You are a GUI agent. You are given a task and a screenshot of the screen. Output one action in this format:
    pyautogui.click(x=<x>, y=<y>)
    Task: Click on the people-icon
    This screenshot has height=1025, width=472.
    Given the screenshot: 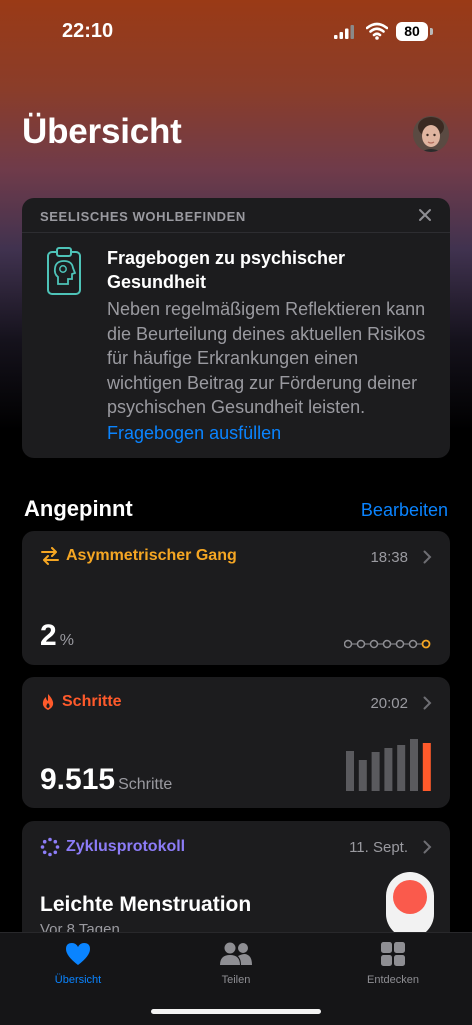 What is the action you would take?
    pyautogui.click(x=236, y=953)
    